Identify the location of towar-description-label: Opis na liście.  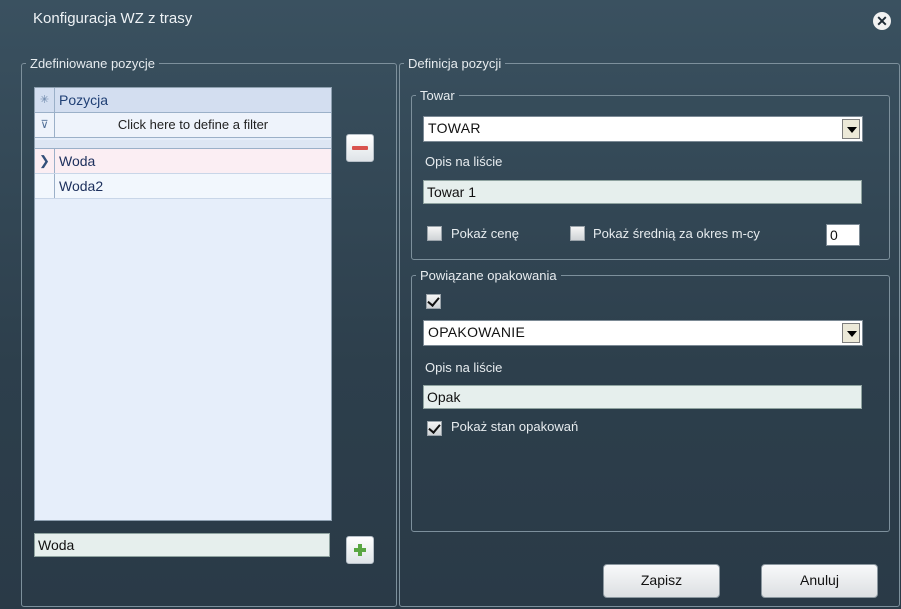
(464, 161).